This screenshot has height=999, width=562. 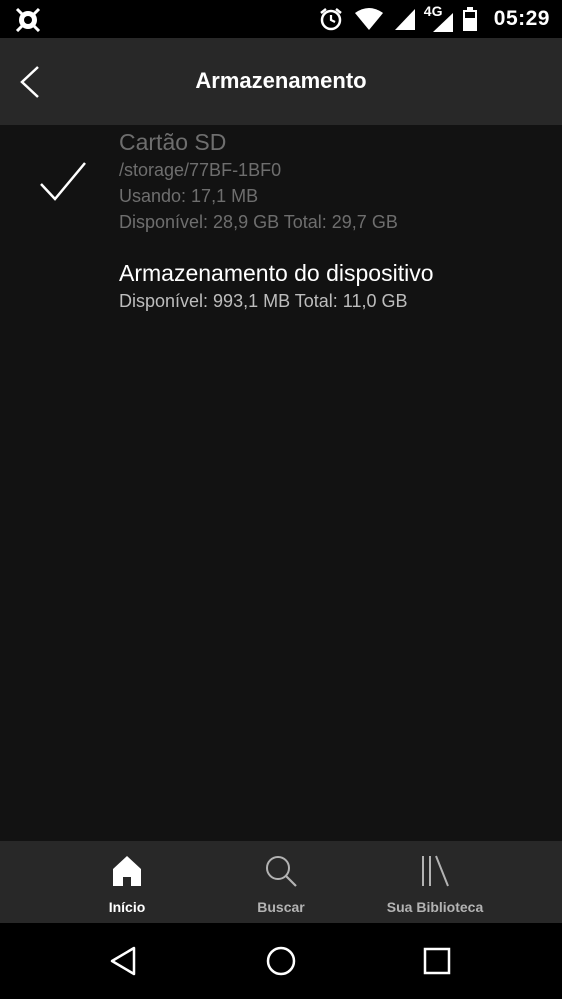 I want to click on bottom-navigation: Início Buscar Sua Biblioteca, so click(x=281, y=882).